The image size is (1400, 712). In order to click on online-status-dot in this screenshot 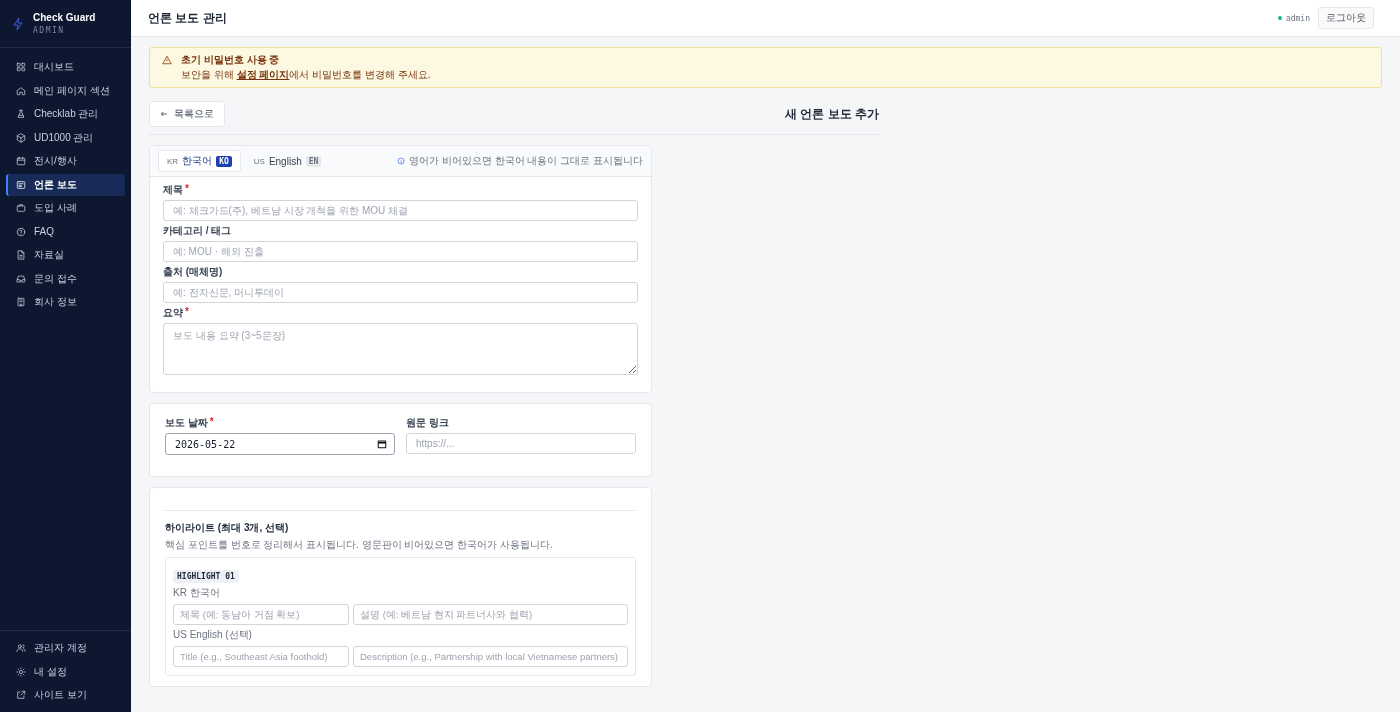, I will do `click(1279, 18)`.